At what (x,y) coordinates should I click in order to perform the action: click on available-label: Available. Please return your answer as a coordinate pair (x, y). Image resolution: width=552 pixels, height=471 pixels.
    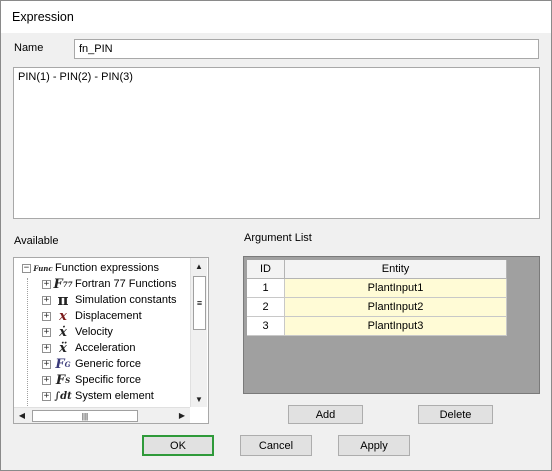
    Looking at the image, I should click on (36, 241).